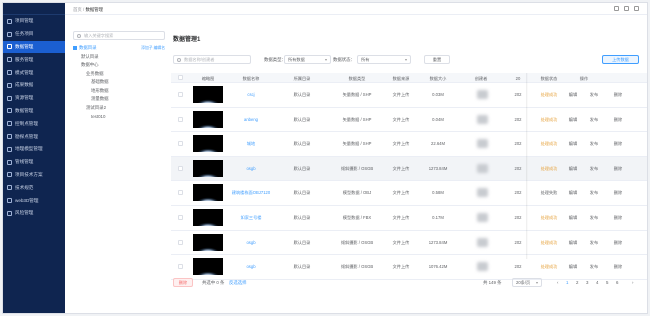 This screenshot has height=316, width=650. What do you see at coordinates (597, 282) in the screenshot?
I see `page-number: 4` at bounding box center [597, 282].